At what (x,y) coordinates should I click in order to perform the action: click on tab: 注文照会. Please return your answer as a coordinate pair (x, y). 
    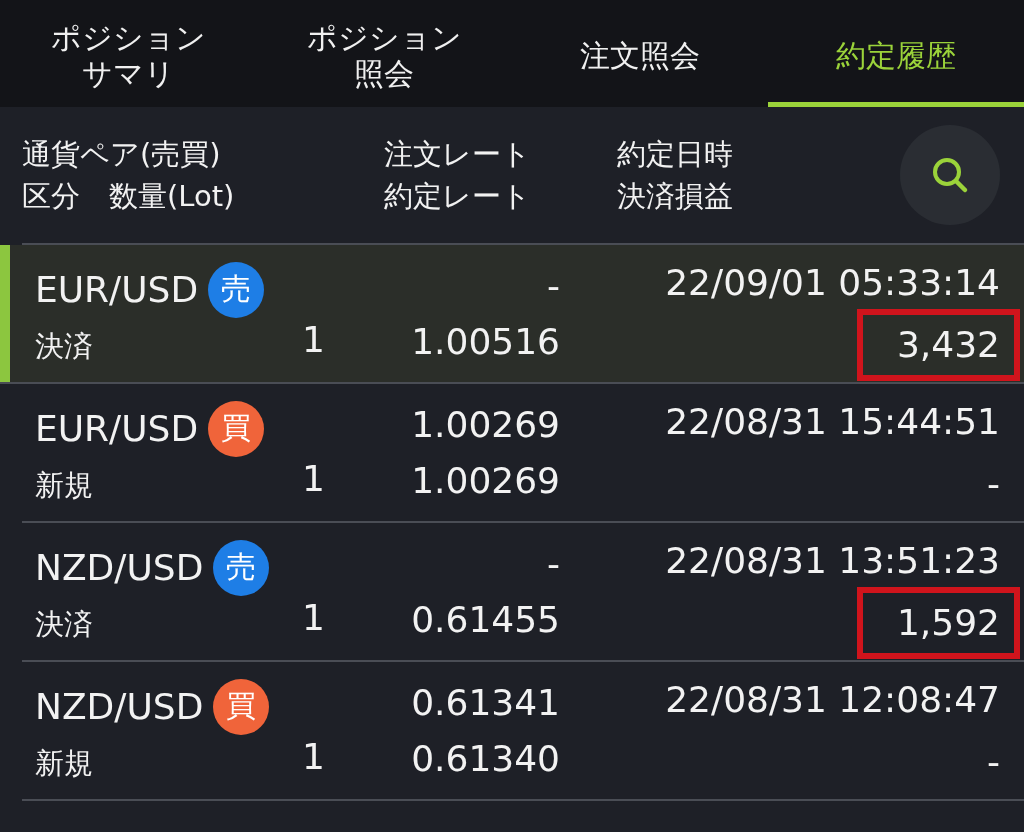
    Looking at the image, I should click on (640, 53).